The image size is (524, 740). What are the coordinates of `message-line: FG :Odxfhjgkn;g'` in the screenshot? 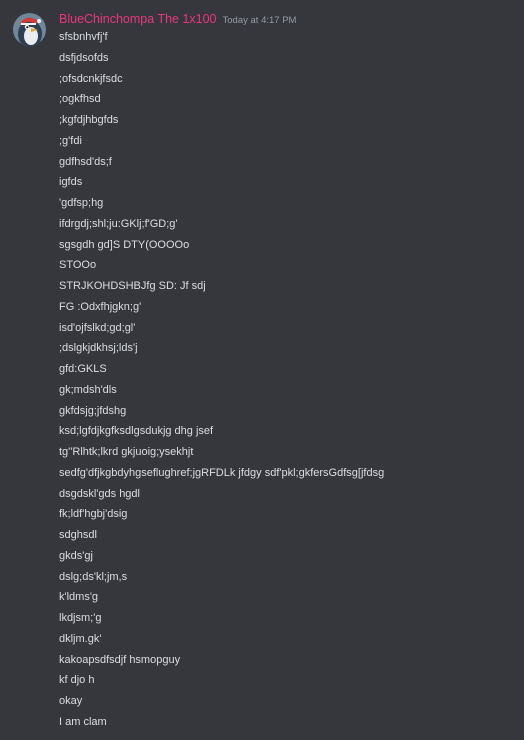 It's located at (100, 306).